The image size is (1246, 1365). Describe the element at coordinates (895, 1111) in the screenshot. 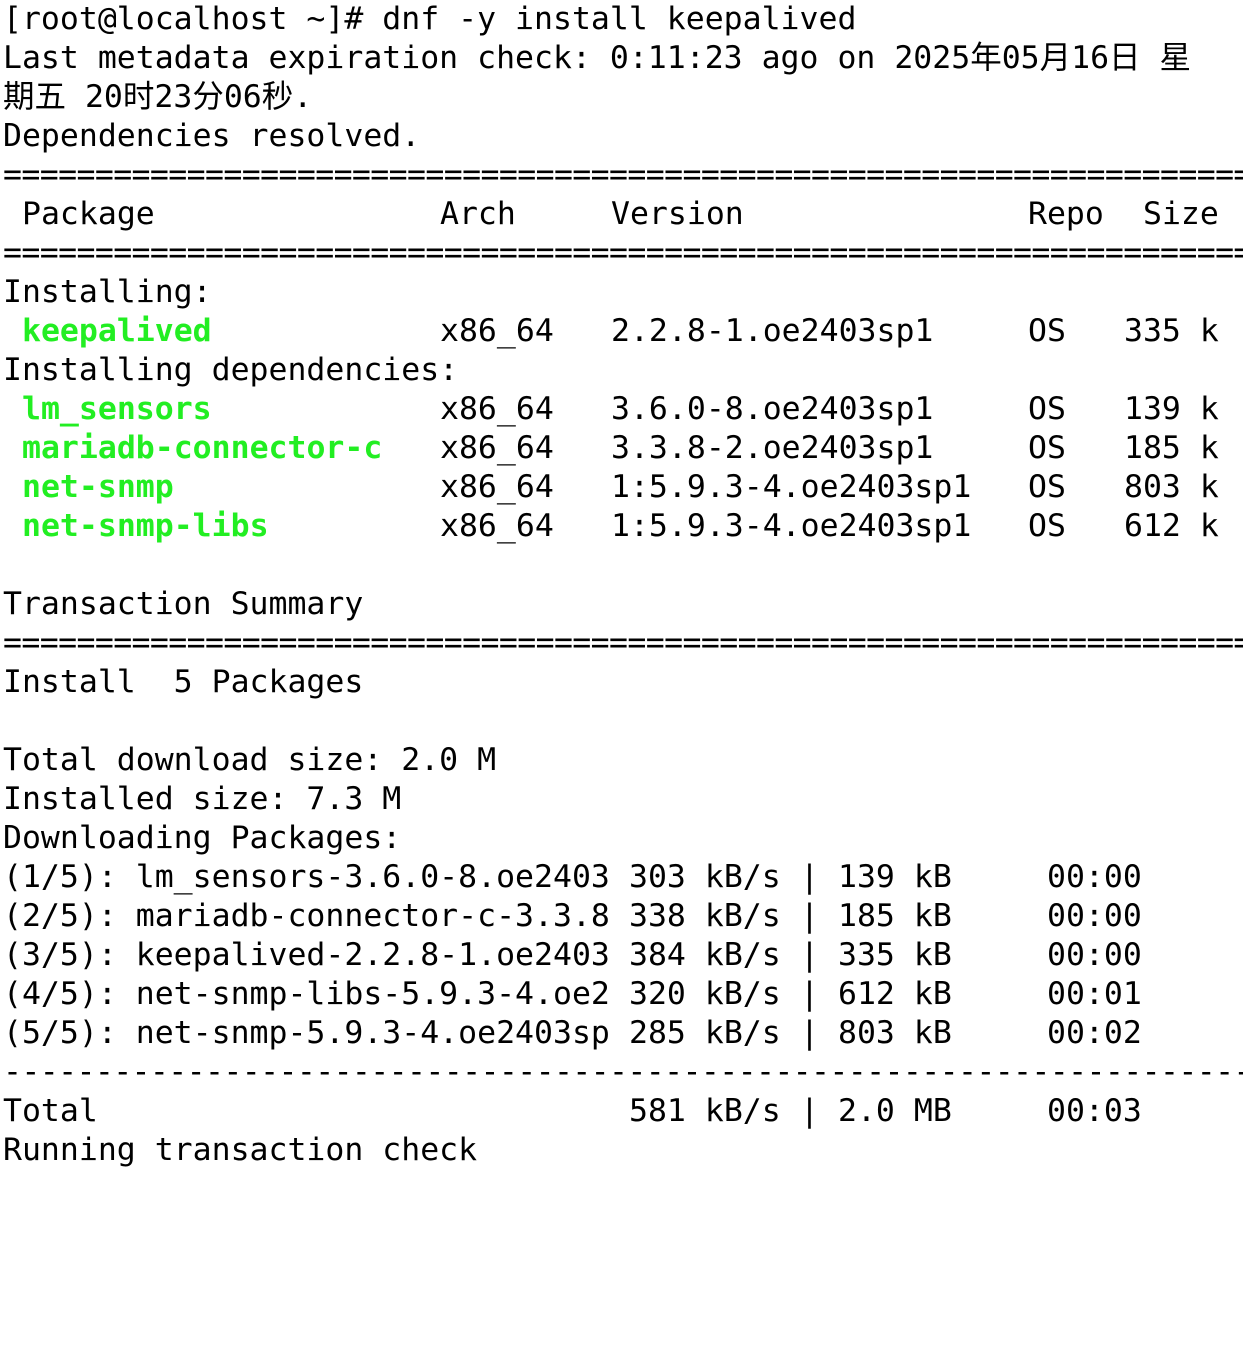

I see `total-size: 2.0 MB` at that location.